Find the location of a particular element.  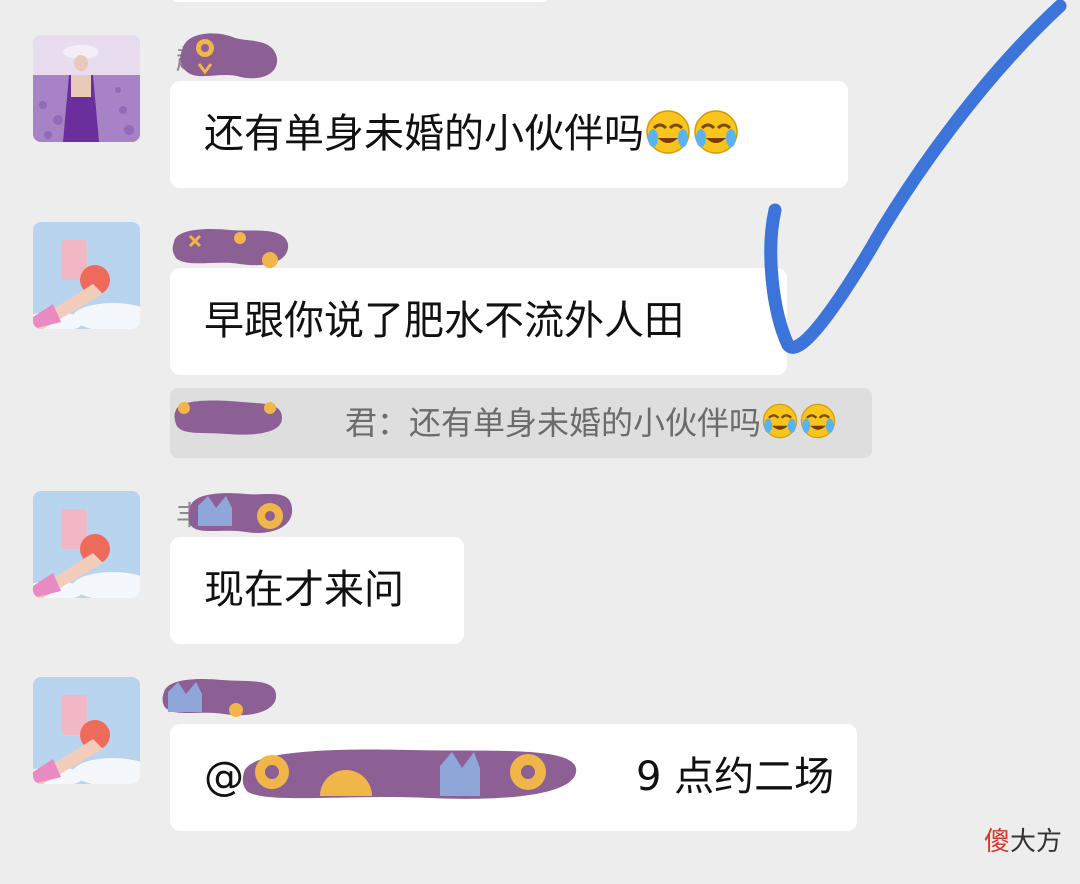

message-text: 还有单身未婚的小伙伴吗 is located at coordinates (424, 134).